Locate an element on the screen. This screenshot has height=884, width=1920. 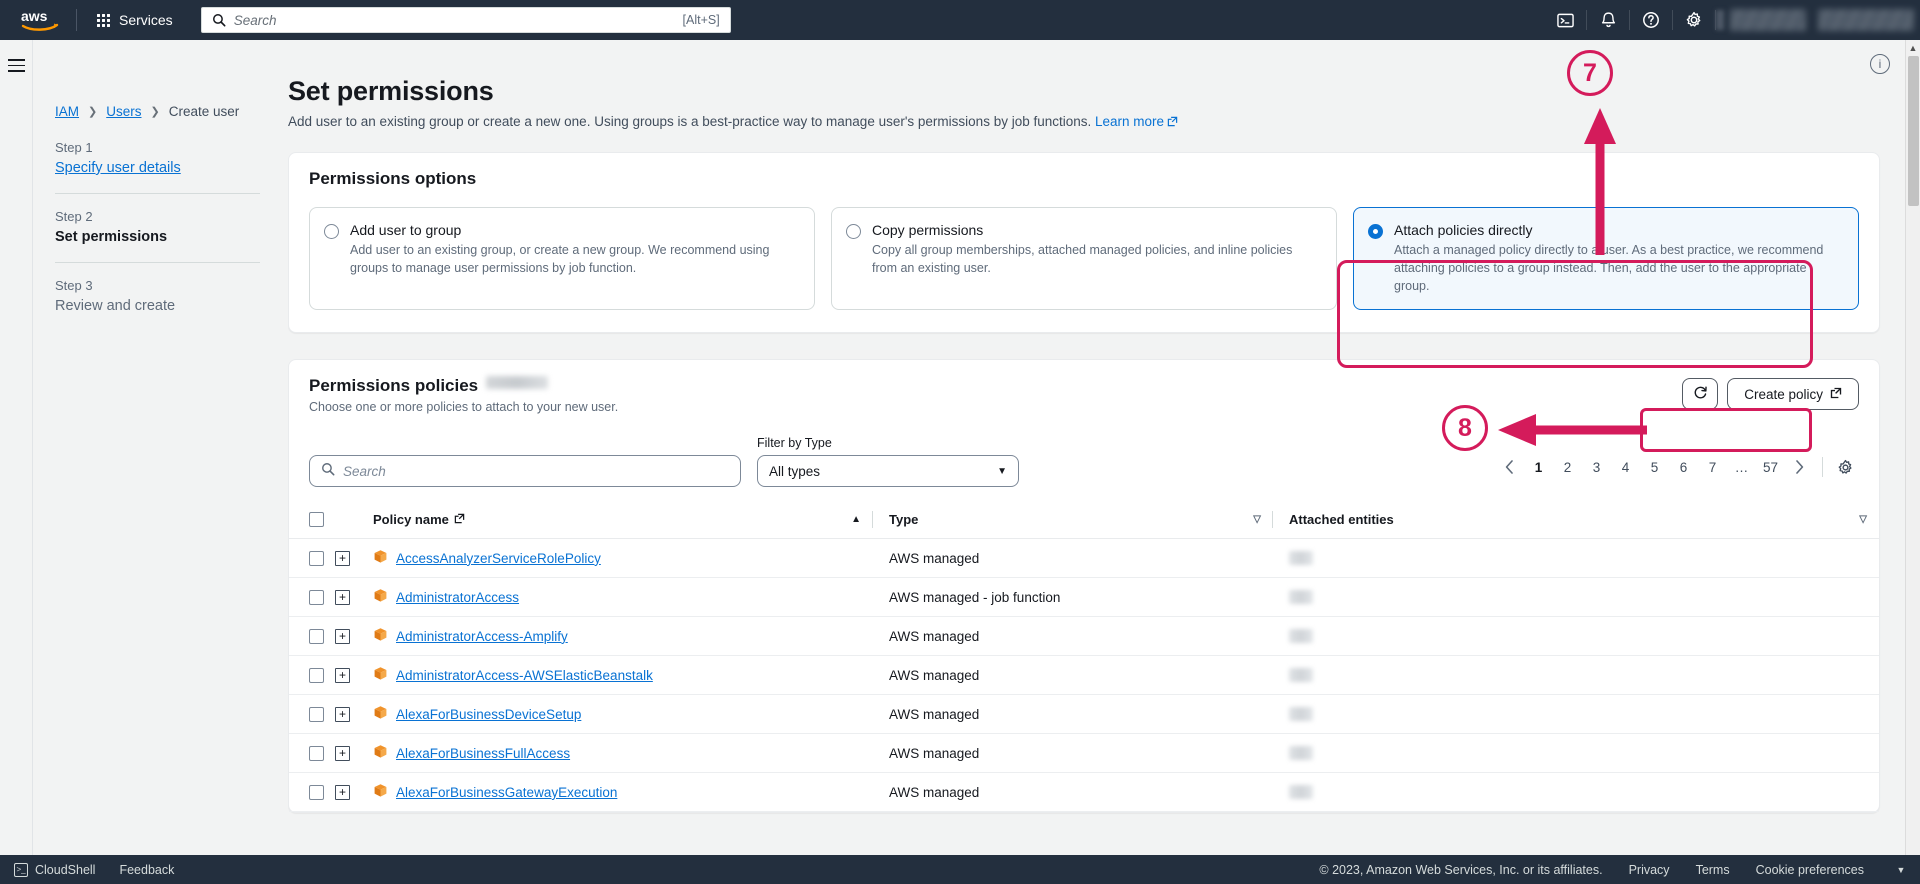
svg-text: aws is located at coordinates (34, 16).